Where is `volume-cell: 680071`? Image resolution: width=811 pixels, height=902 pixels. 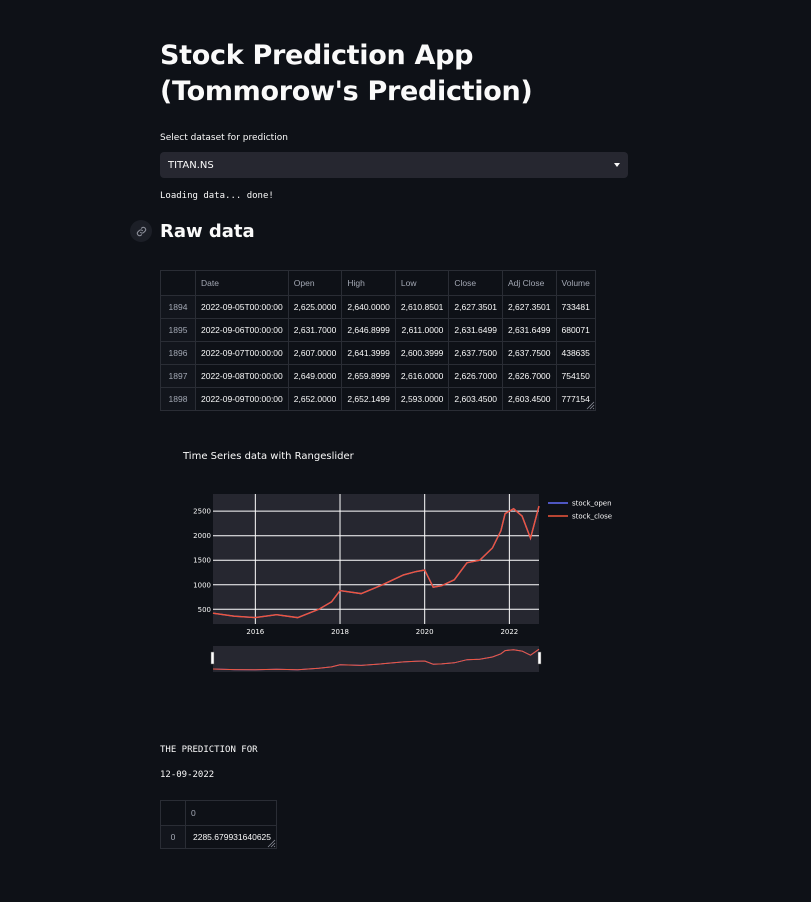
volume-cell: 680071 is located at coordinates (575, 330).